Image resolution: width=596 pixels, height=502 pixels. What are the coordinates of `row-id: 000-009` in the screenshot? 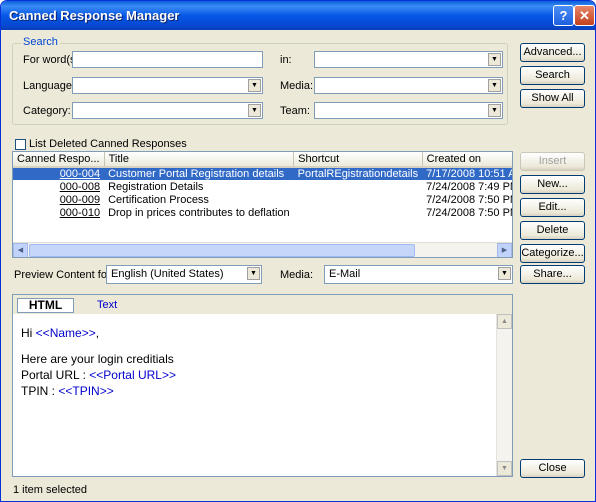 It's located at (58, 199).